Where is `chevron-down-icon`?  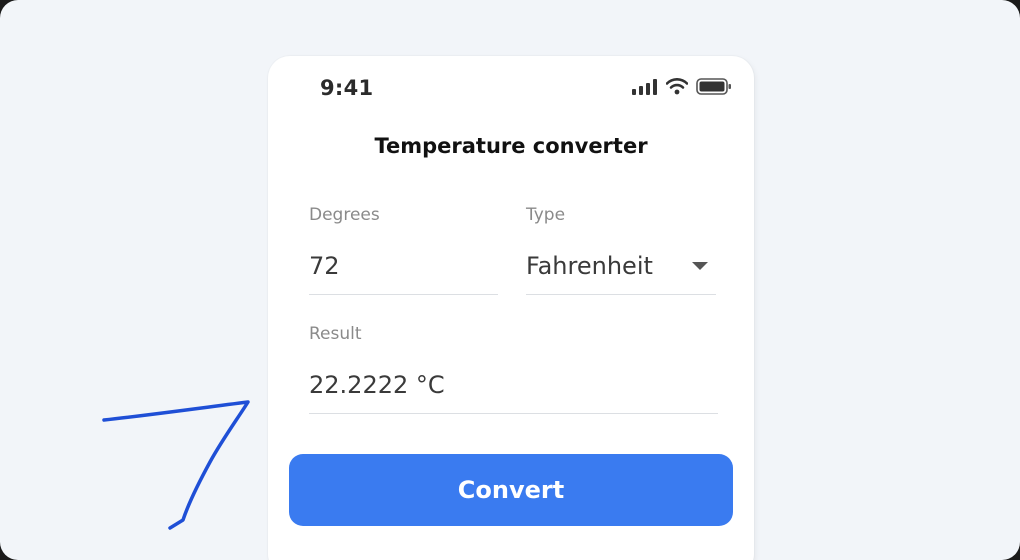 chevron-down-icon is located at coordinates (700, 266).